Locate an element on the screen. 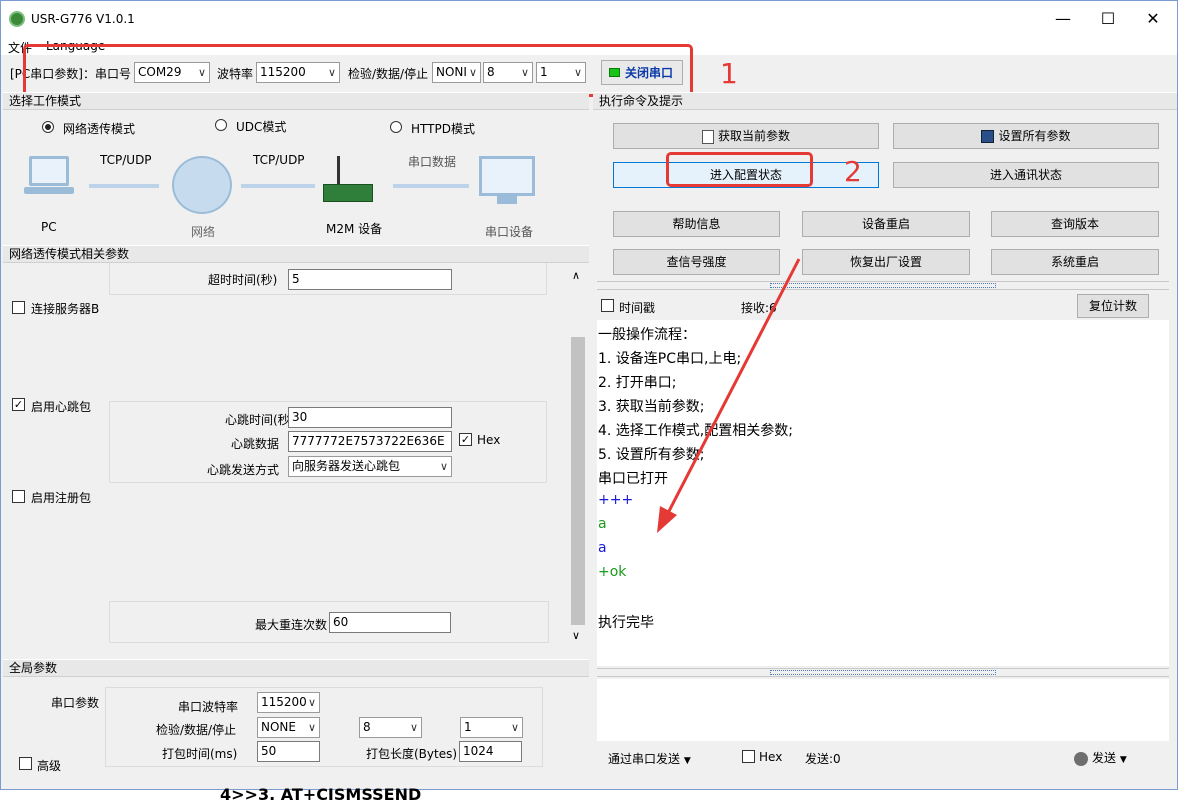 Image resolution: width=1178 pixels, height=802 pixels. background-text: 4>>3. AT+CISMSSEND is located at coordinates (321, 795).